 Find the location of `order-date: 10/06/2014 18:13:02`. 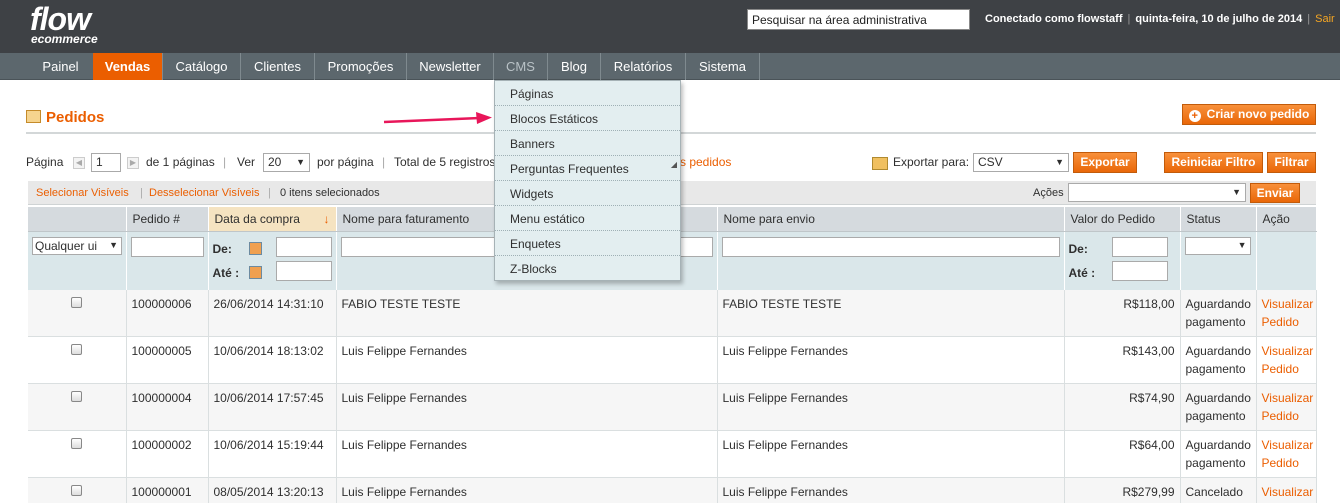

order-date: 10/06/2014 18:13:02 is located at coordinates (272, 360).